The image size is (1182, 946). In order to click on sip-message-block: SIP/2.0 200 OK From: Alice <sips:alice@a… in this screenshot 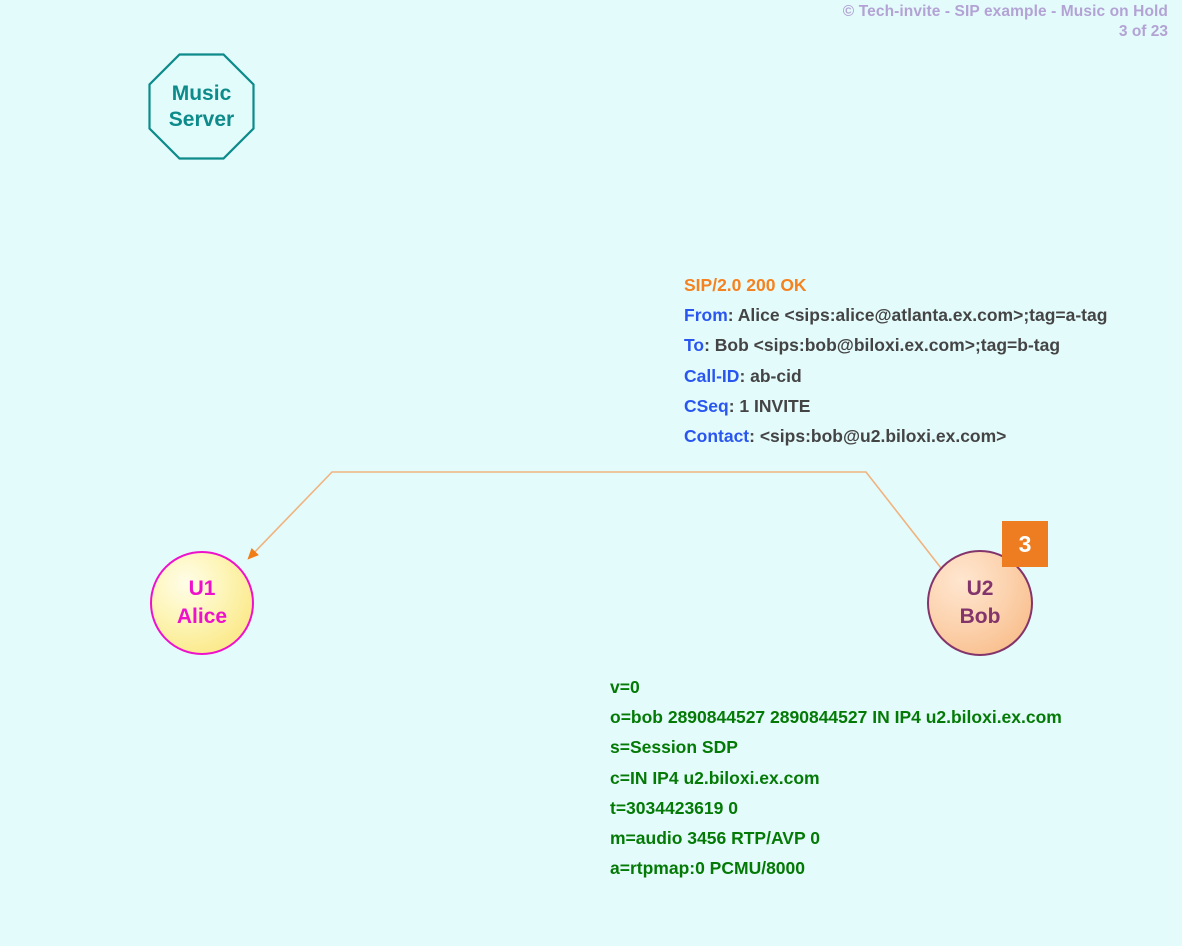, I will do `click(895, 360)`.